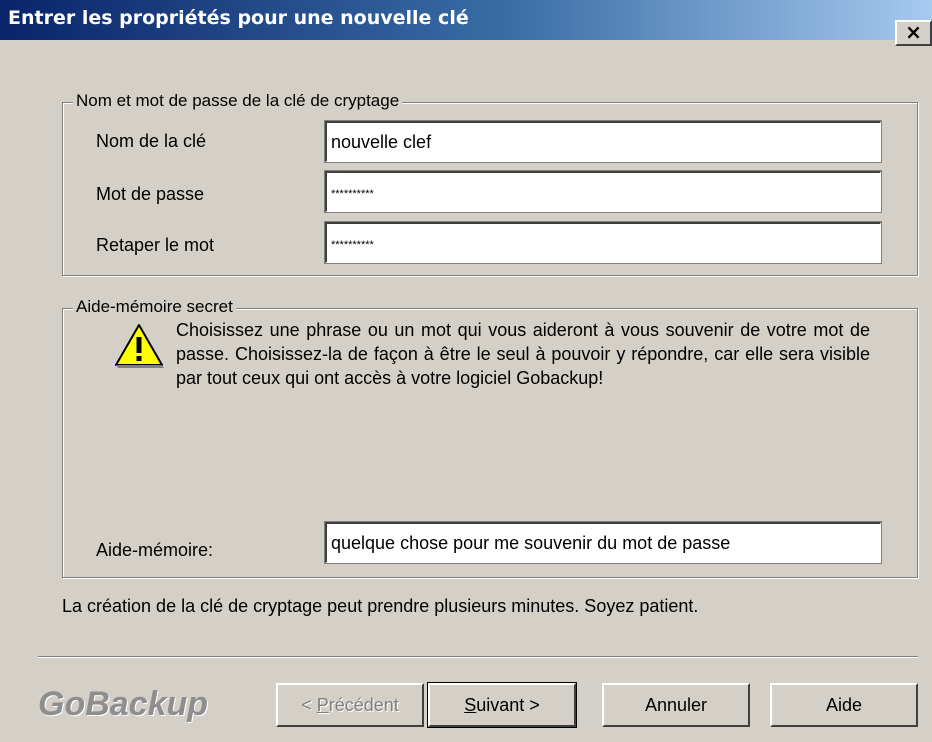 The height and width of the screenshot is (742, 932). Describe the element at coordinates (155, 245) in the screenshot. I see `retype-password-label: Retaper le mot` at that location.